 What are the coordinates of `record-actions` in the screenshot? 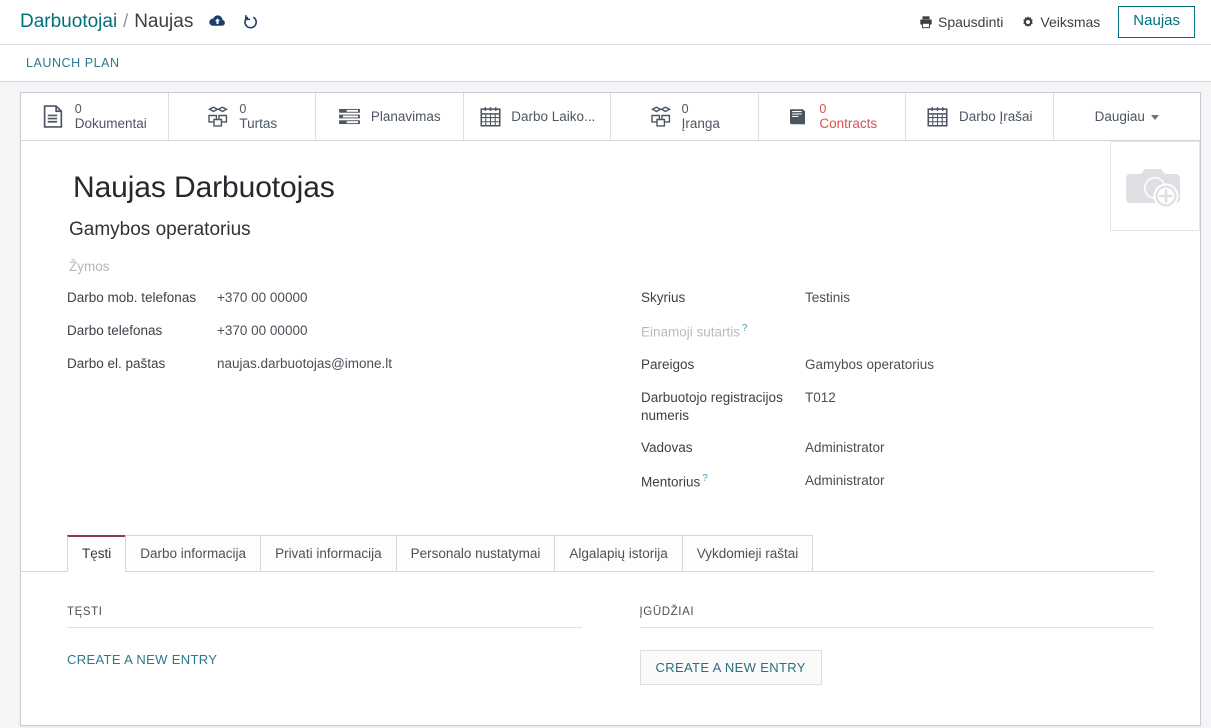 It's located at (234, 22).